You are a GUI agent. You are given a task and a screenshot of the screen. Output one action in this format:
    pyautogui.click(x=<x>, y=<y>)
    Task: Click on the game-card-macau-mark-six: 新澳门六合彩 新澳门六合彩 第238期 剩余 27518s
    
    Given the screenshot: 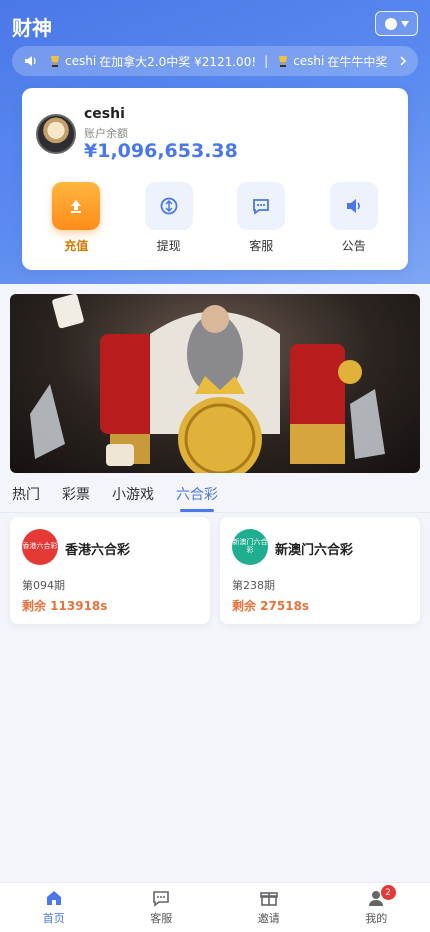 What is the action you would take?
    pyautogui.click(x=320, y=570)
    